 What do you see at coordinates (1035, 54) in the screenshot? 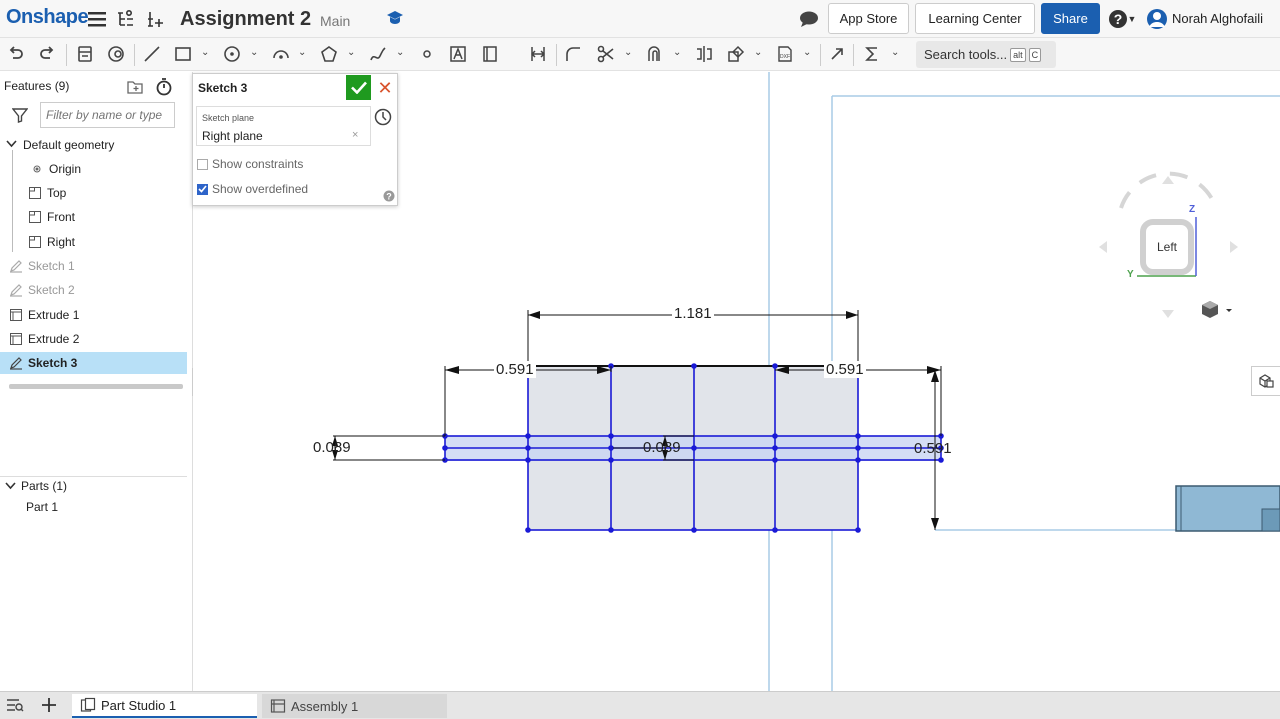
I see `shortcut-key-c: C` at bounding box center [1035, 54].